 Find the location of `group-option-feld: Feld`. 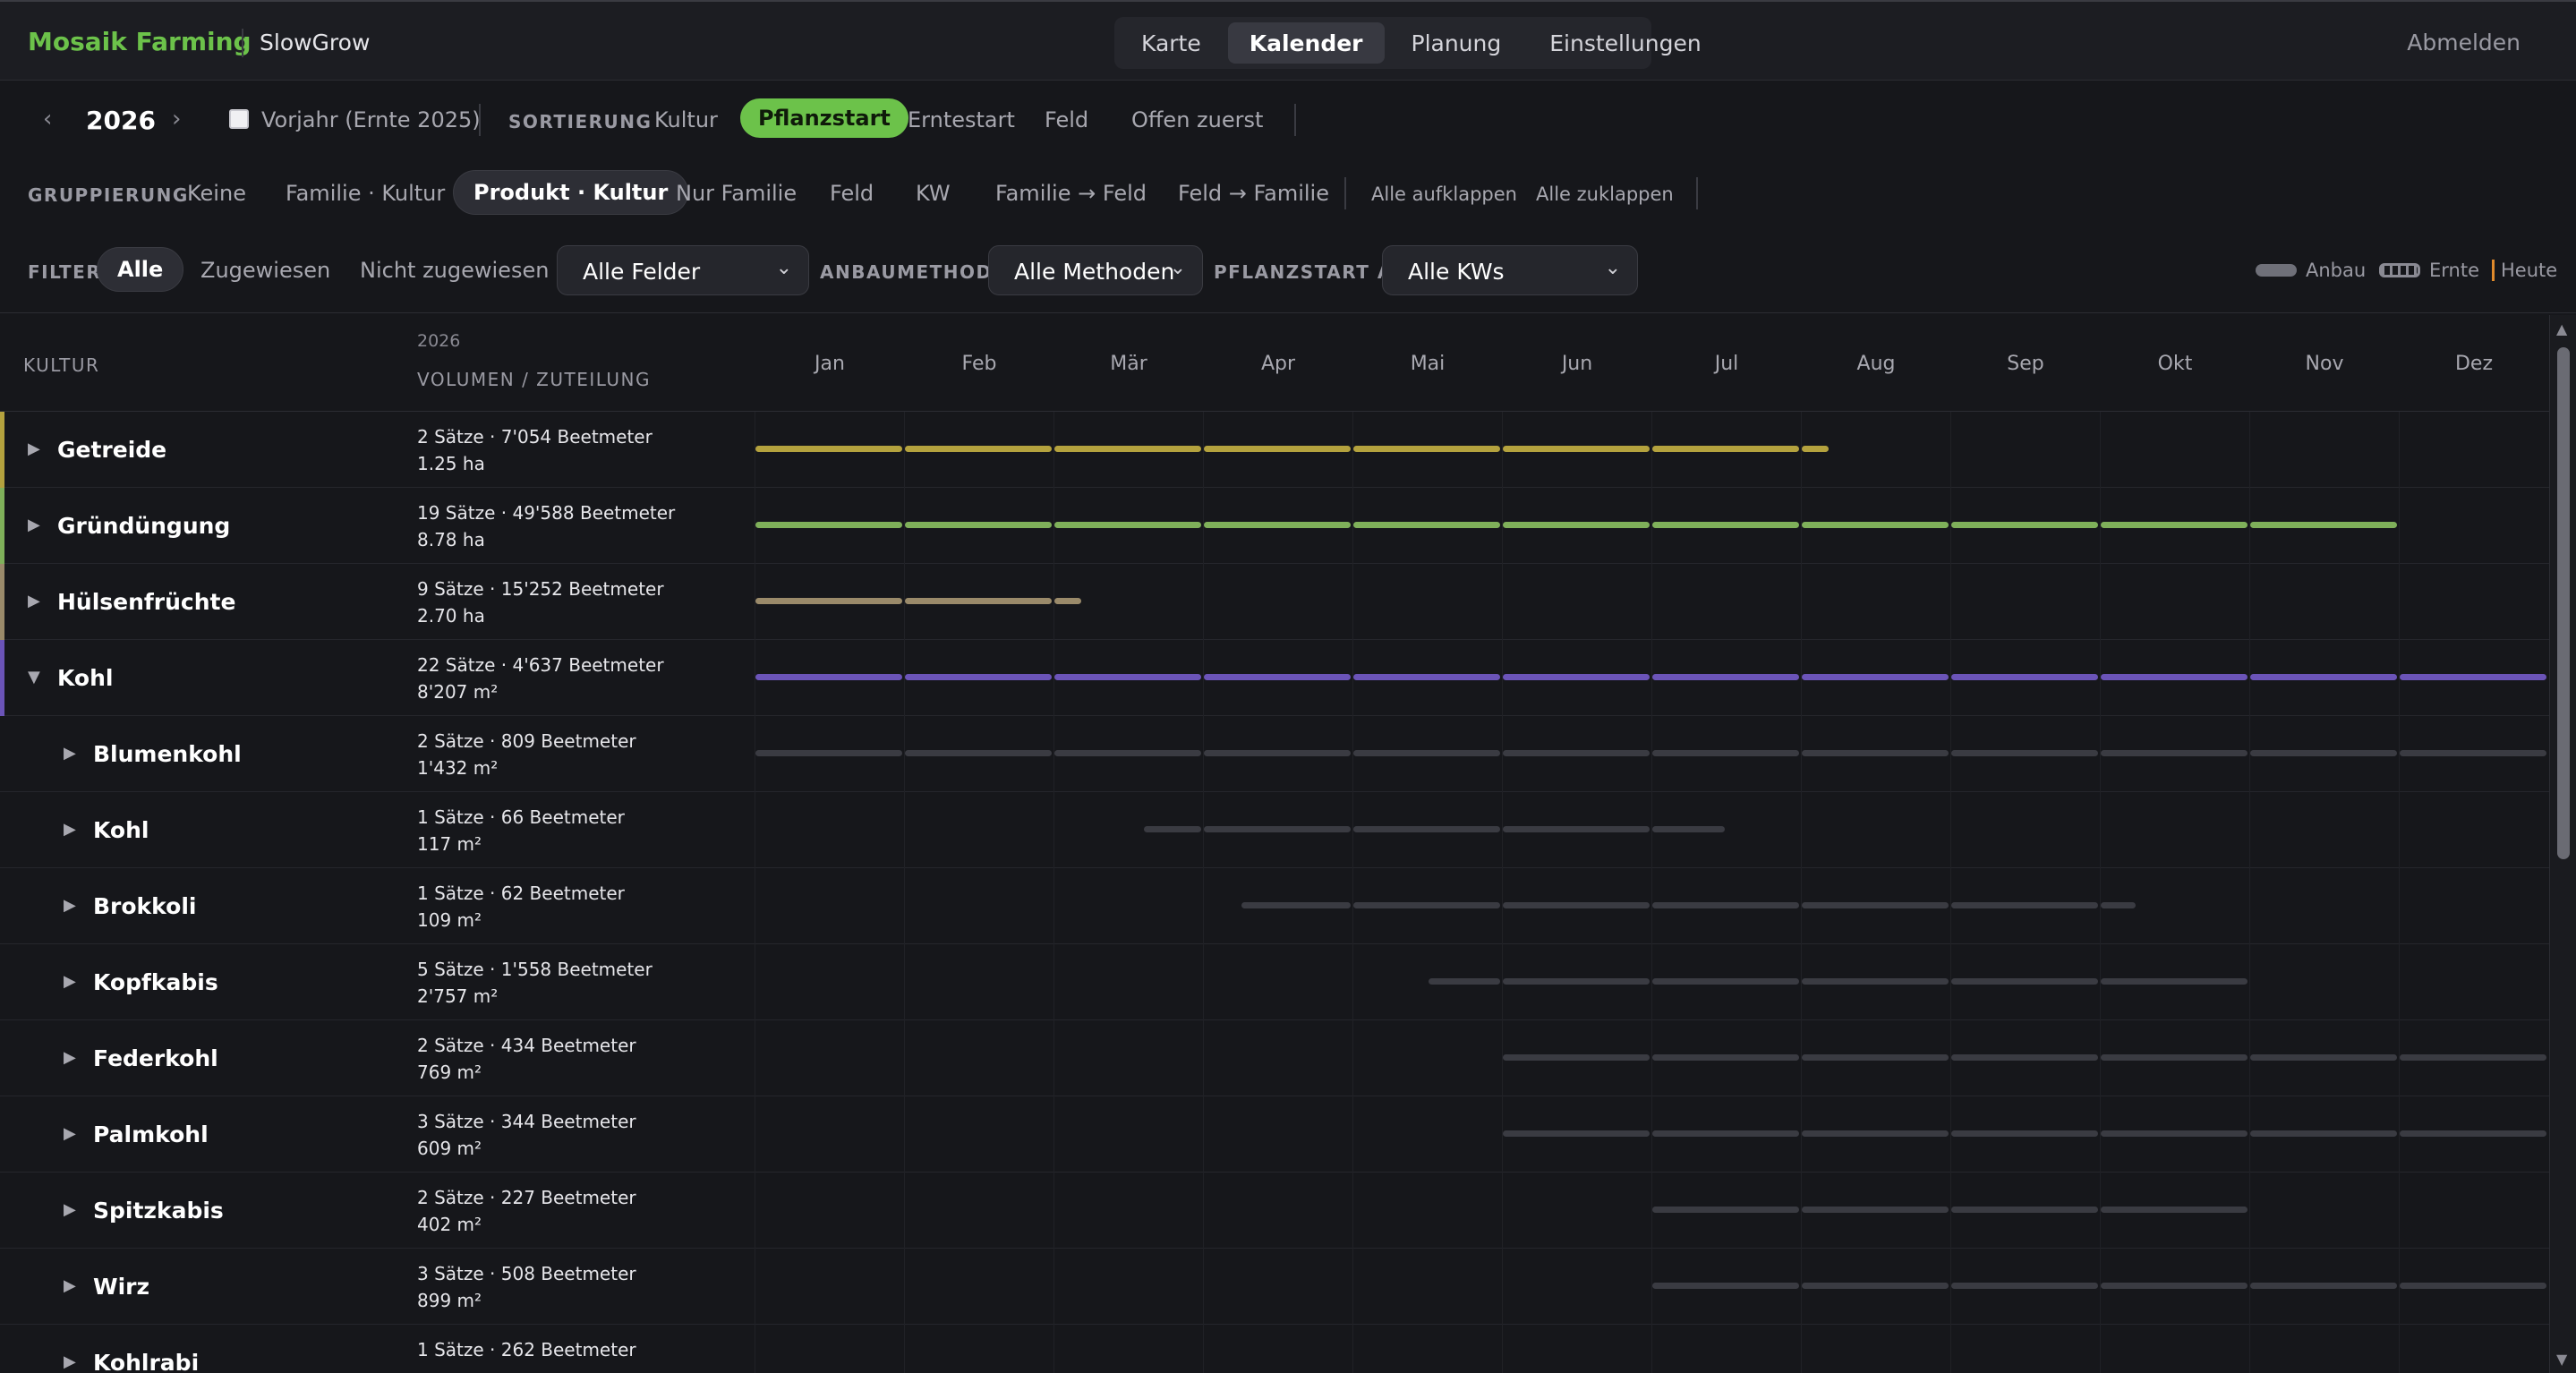

group-option-feld: Feld is located at coordinates (852, 193).